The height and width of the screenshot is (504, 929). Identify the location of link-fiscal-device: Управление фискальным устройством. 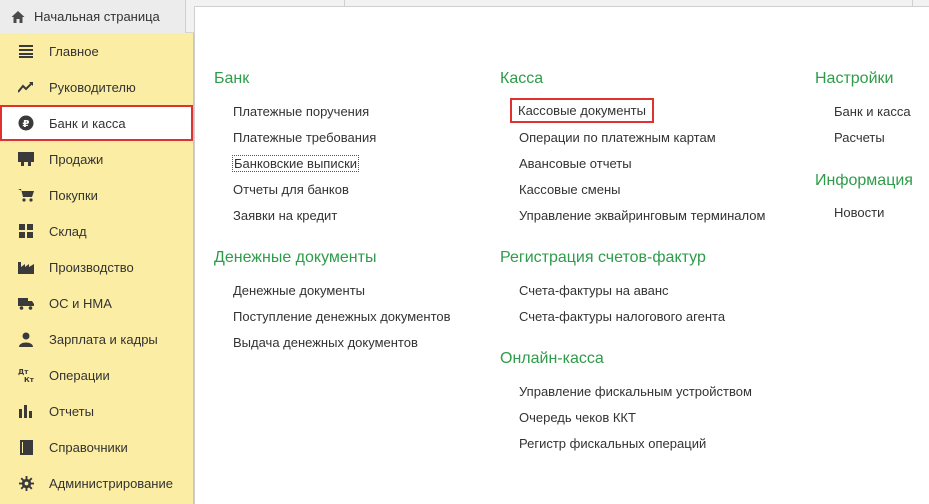
(635, 391).